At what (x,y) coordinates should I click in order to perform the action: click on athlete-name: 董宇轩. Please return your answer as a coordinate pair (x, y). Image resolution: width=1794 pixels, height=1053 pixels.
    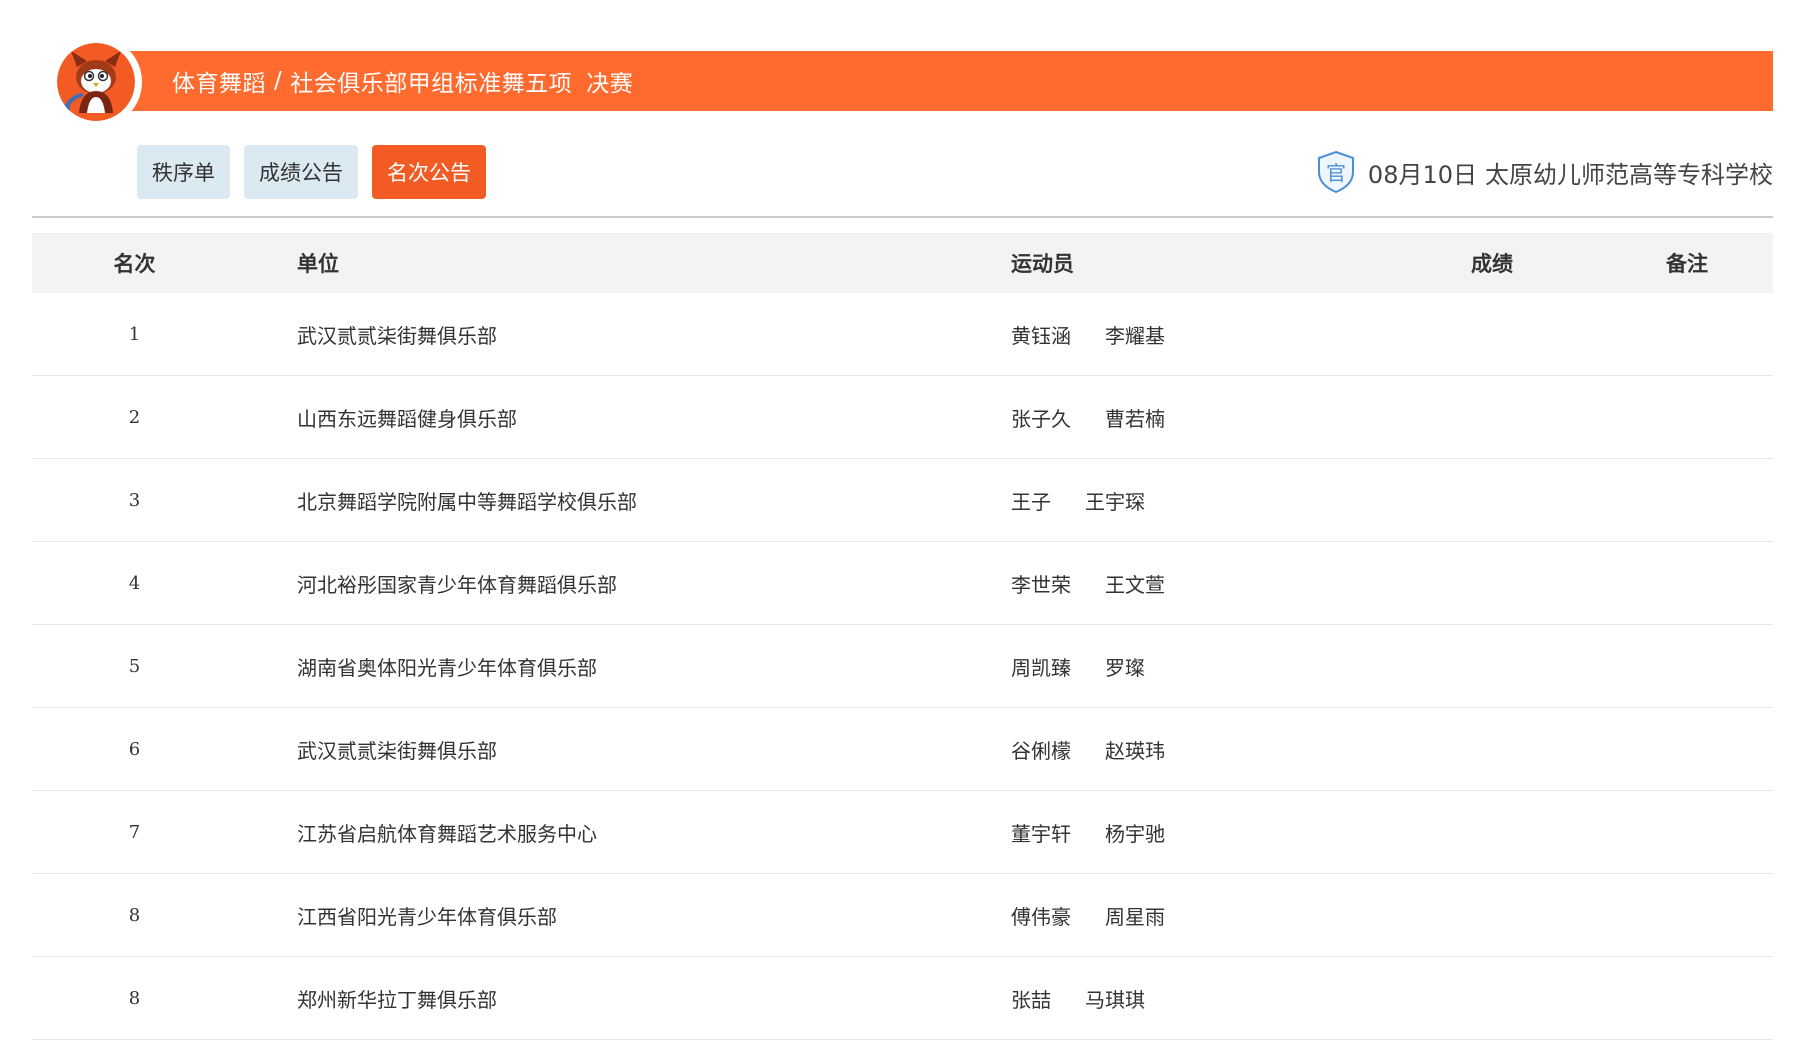
    Looking at the image, I should click on (1041, 833).